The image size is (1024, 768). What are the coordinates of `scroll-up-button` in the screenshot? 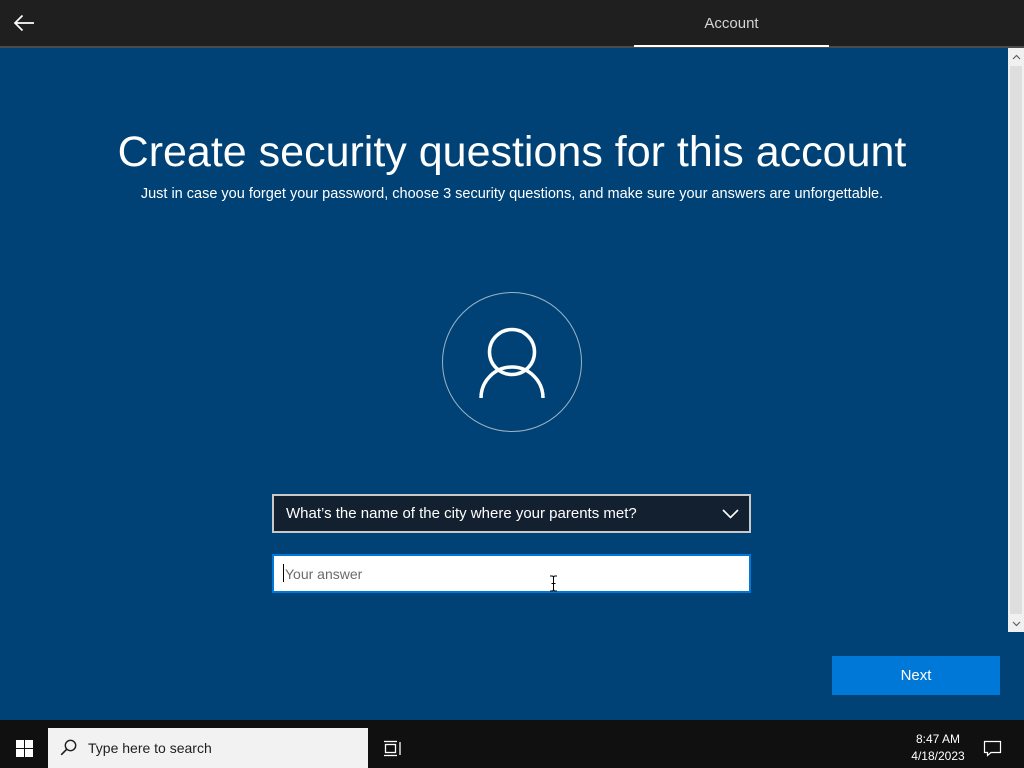 It's located at (1016, 56).